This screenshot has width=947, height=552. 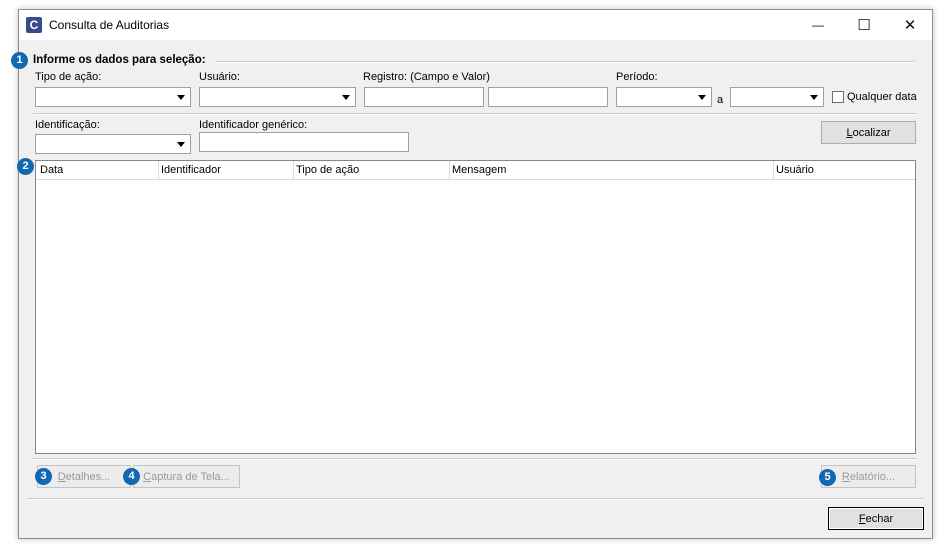 I want to click on title-bar: C Consulta de Auditorias — ☐ ✕, so click(x=475, y=25).